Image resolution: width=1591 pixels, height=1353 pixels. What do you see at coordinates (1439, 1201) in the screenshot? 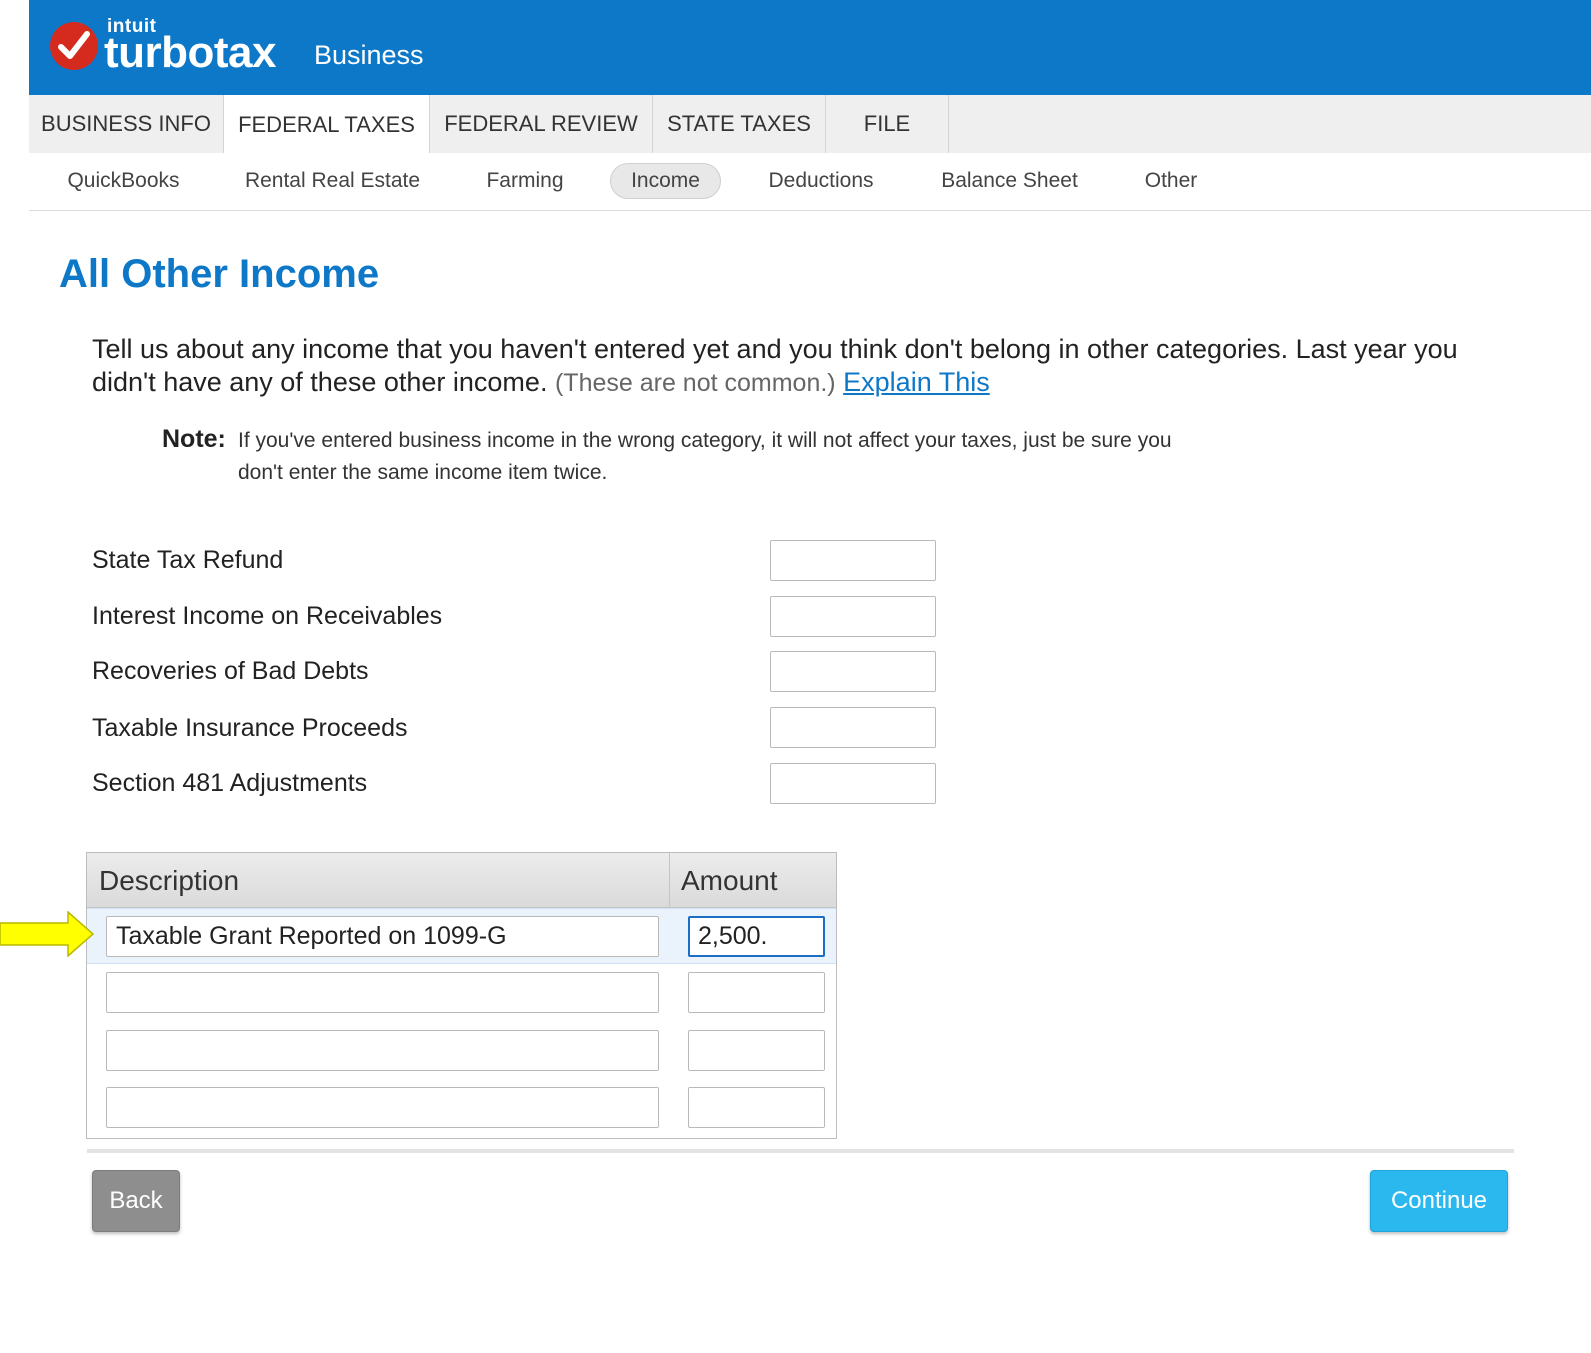
I see `continue-button: Continue` at bounding box center [1439, 1201].